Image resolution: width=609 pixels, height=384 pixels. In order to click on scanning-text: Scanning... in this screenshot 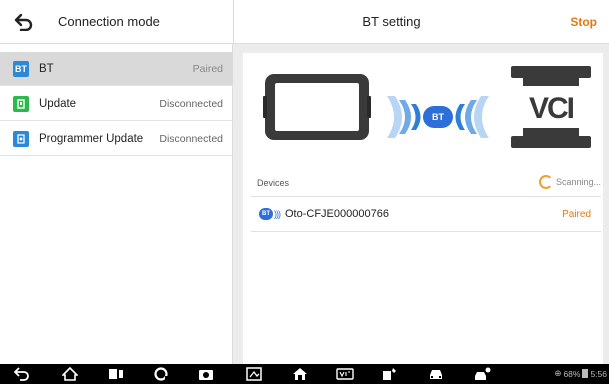, I will do `click(578, 182)`.